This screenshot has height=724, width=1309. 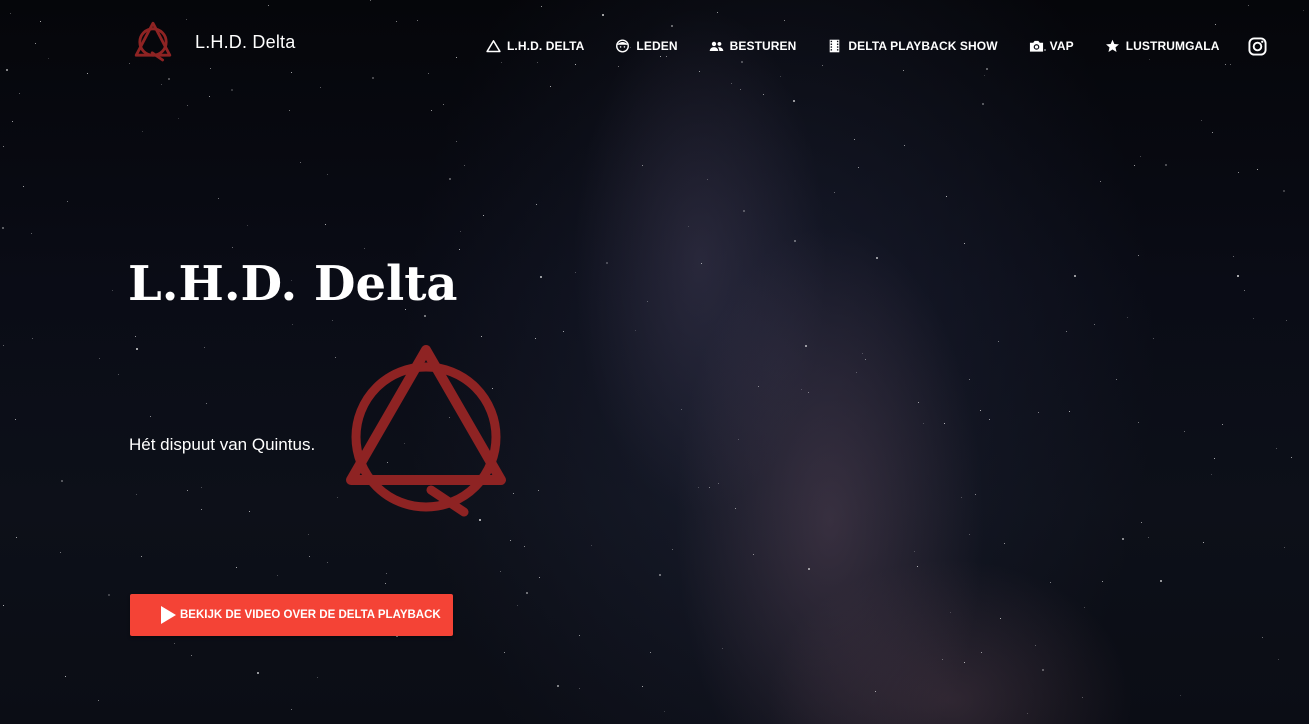 I want to click on star-icon, so click(x=1112, y=45).